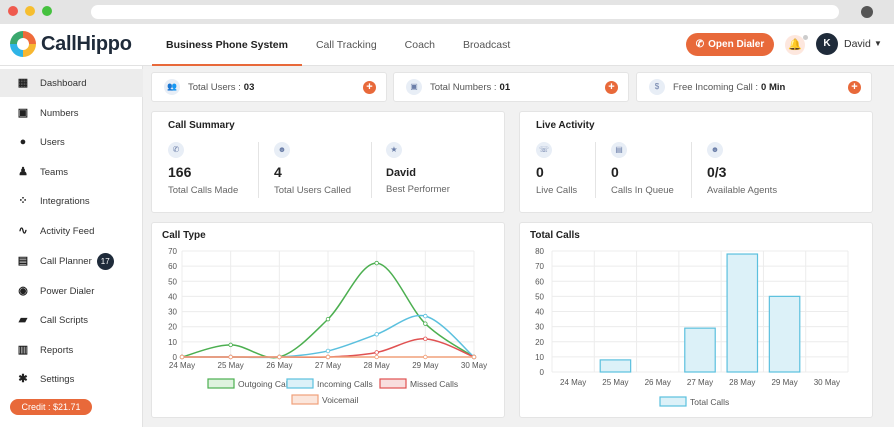  What do you see at coordinates (565, 125) in the screenshot?
I see `live-activity-title: Live Activity` at bounding box center [565, 125].